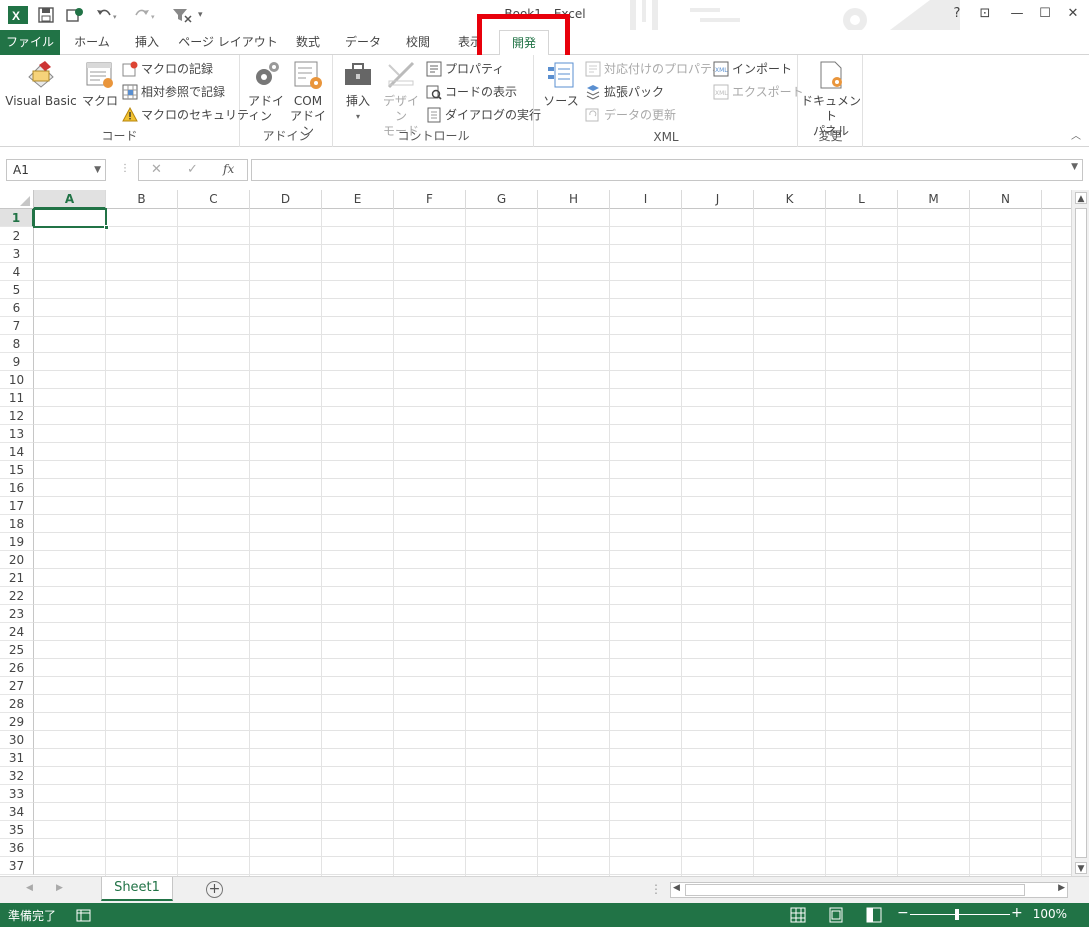 This screenshot has width=1089, height=927. I want to click on redo-icon: ▾, so click(146, 15).